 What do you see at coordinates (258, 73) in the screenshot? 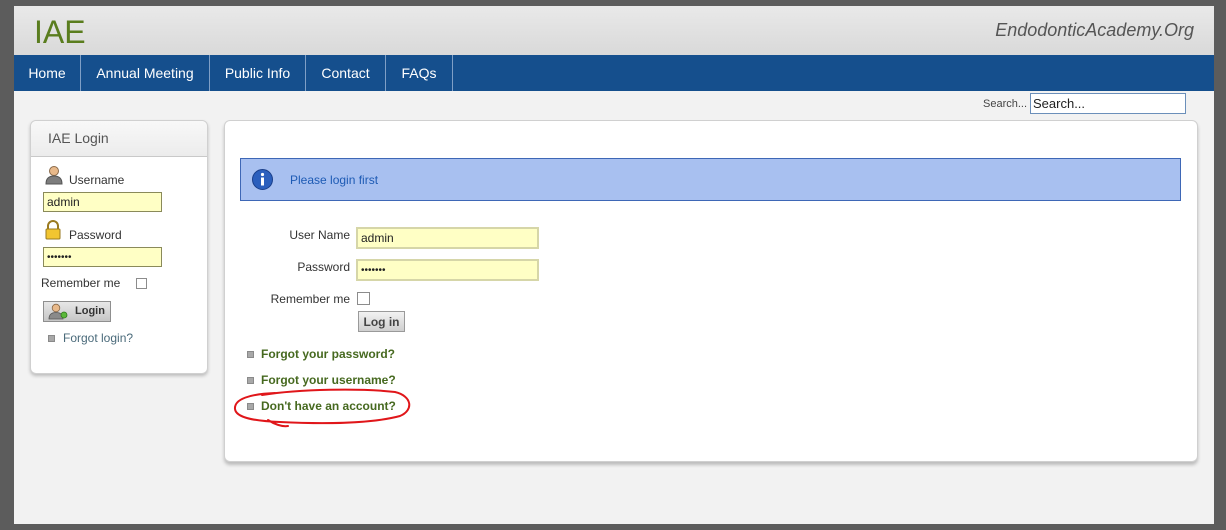
I see `nav-public-info: Public Info` at bounding box center [258, 73].